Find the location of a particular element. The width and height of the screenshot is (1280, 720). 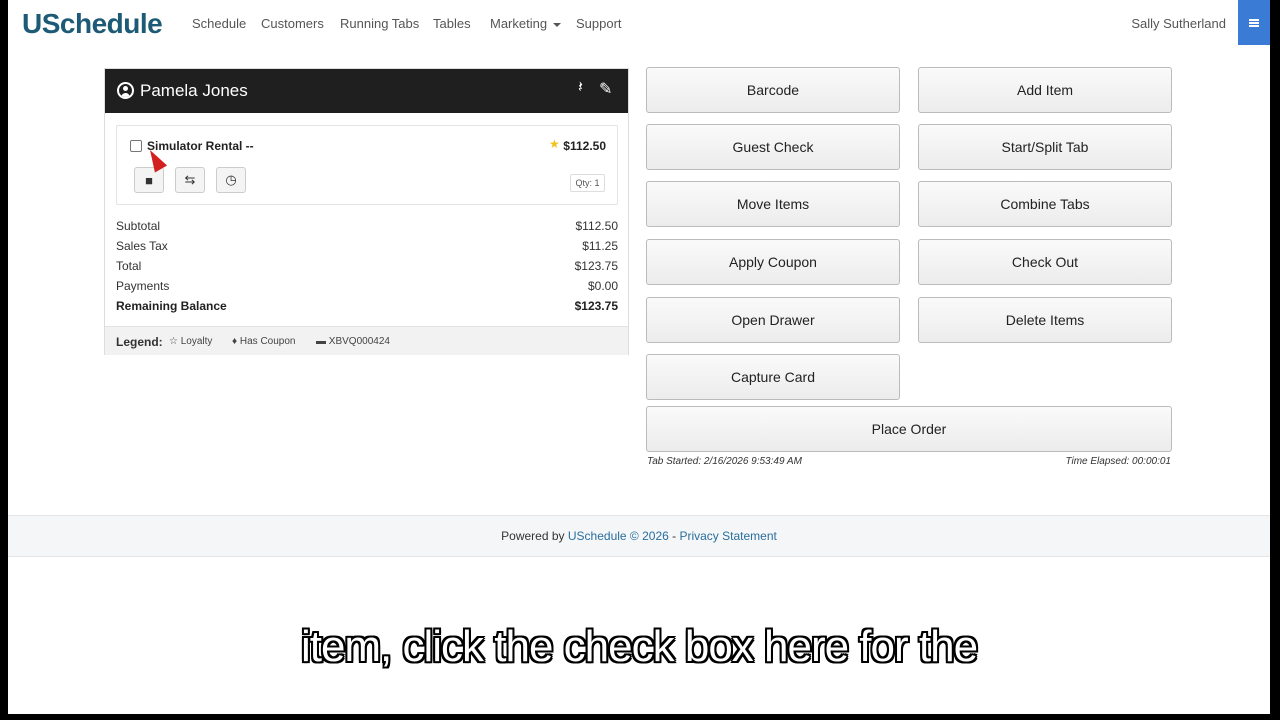

card-icon: ▬ is located at coordinates (321, 341).